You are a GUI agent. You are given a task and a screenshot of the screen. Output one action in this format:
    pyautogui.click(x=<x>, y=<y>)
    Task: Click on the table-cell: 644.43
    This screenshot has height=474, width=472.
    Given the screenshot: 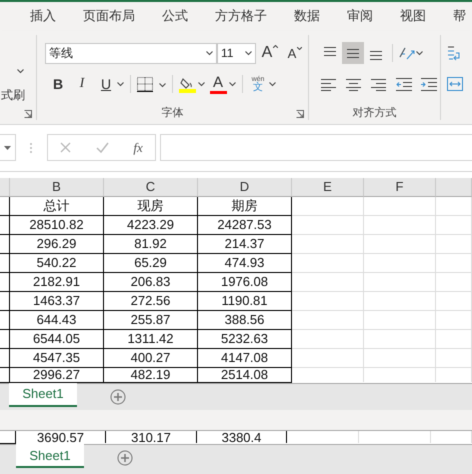 What is the action you would take?
    pyautogui.click(x=57, y=320)
    